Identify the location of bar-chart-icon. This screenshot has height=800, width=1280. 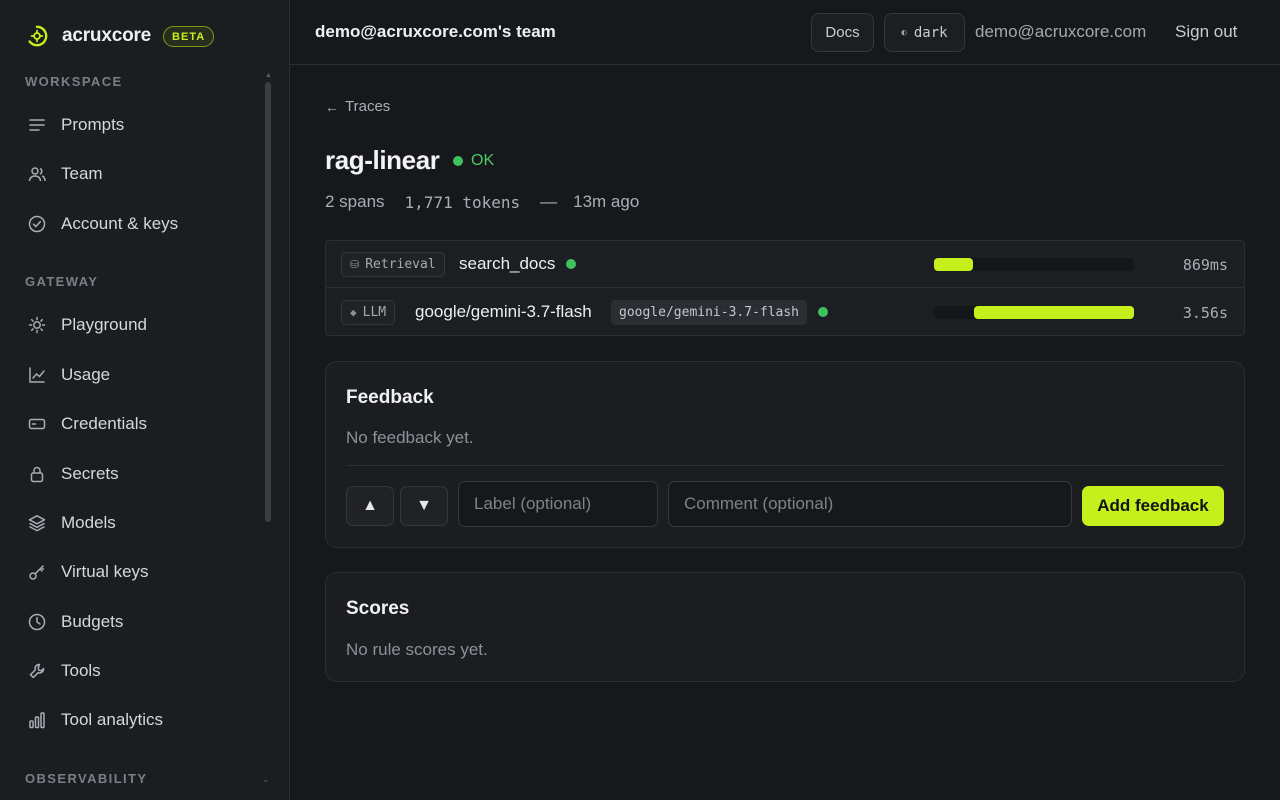
(37, 720).